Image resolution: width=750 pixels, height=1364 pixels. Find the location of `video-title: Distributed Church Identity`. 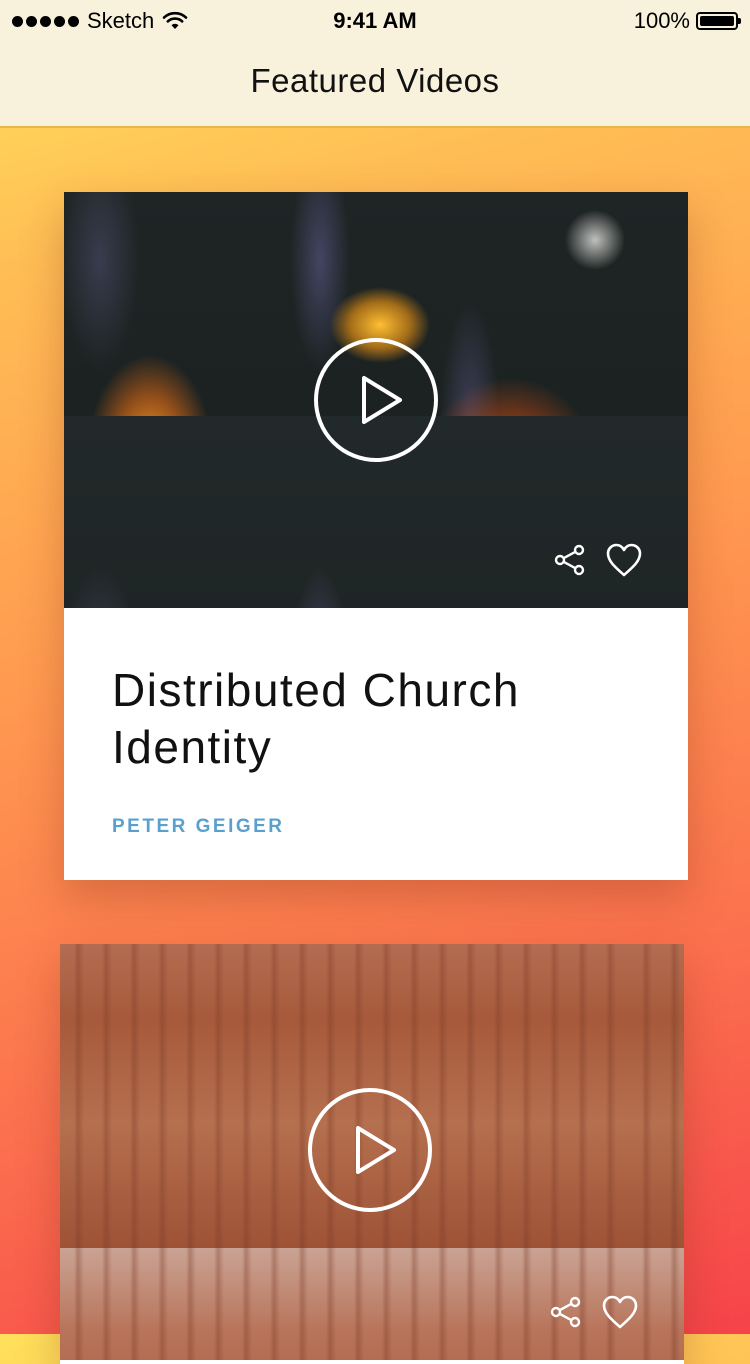

video-title: Distributed Church Identity is located at coordinates (376, 719).